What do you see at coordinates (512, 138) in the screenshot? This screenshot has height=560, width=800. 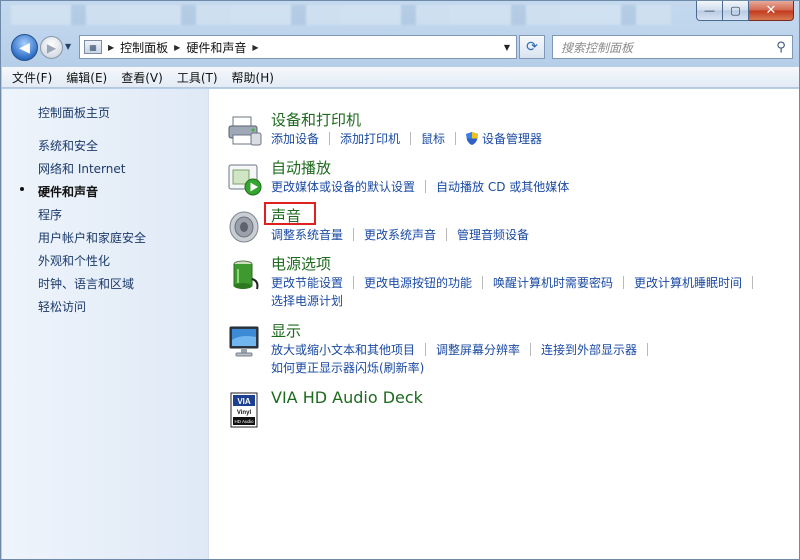 I see `link-device-manager: 设备管理器` at bounding box center [512, 138].